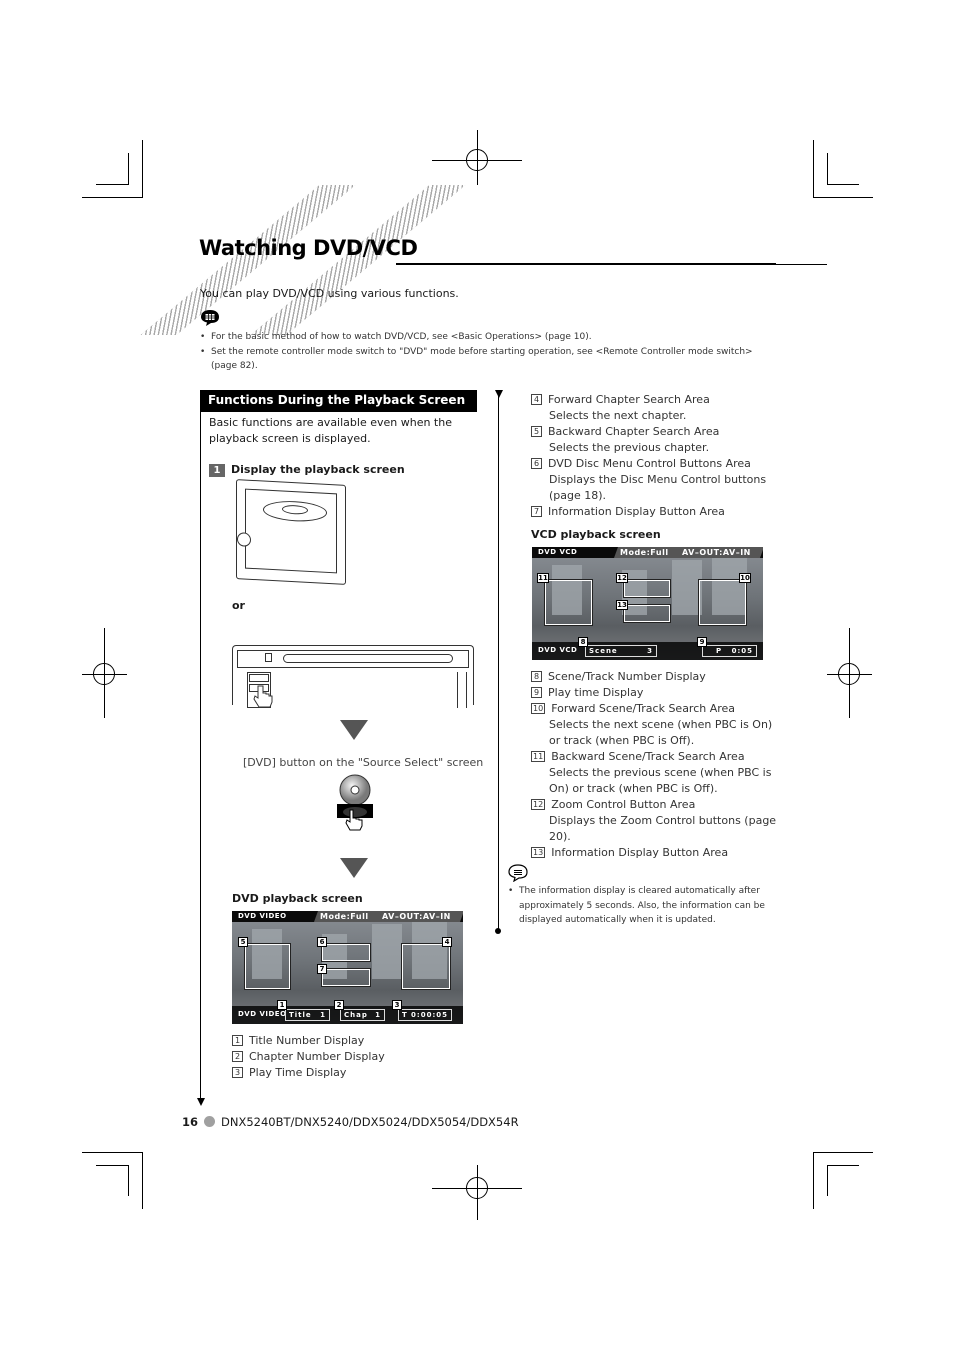 Image resolution: width=954 pixels, height=1350 pixels. What do you see at coordinates (322, 942) in the screenshot?
I see `callout-6: 6` at bounding box center [322, 942].